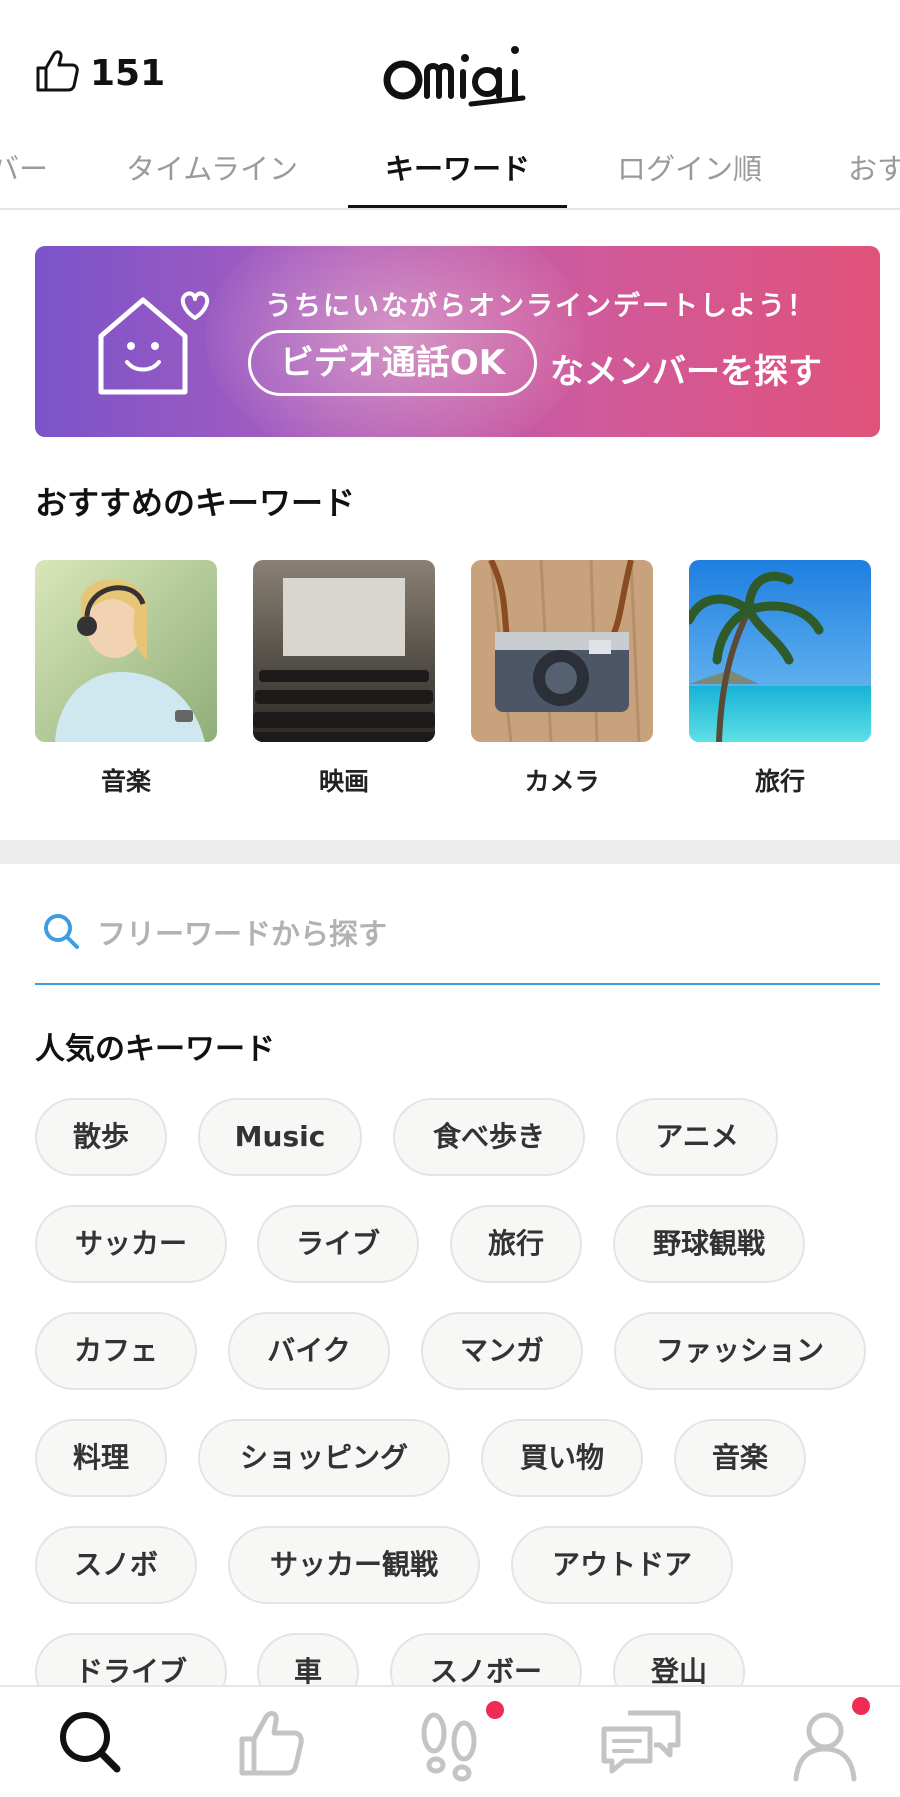  I want to click on keyword-chip: 料理, so click(101, 1458).